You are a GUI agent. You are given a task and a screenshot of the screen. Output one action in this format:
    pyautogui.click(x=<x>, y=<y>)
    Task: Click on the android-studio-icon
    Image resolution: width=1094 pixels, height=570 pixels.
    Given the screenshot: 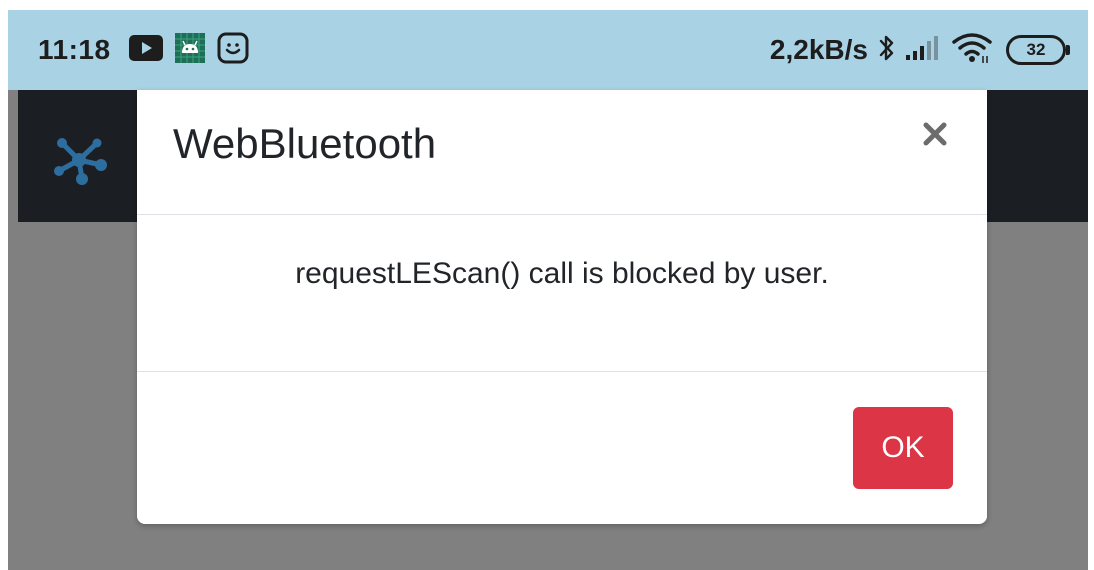 What is the action you would take?
    pyautogui.click(x=189, y=50)
    